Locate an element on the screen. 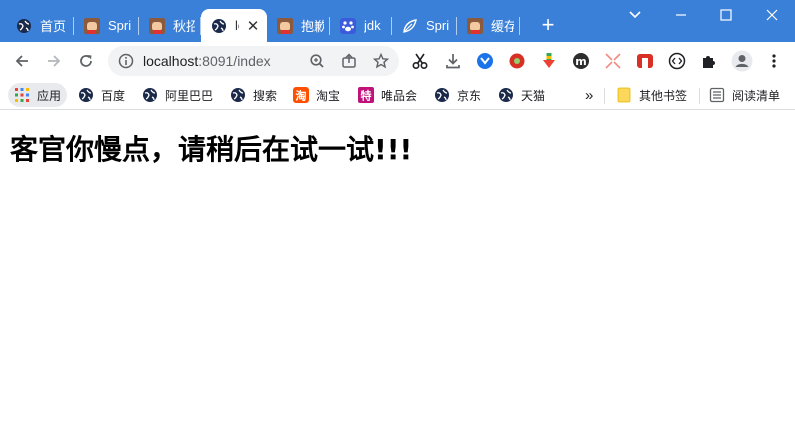 This screenshot has height=422, width=795. reading-list-button: 阅读清单 is located at coordinates (744, 95).